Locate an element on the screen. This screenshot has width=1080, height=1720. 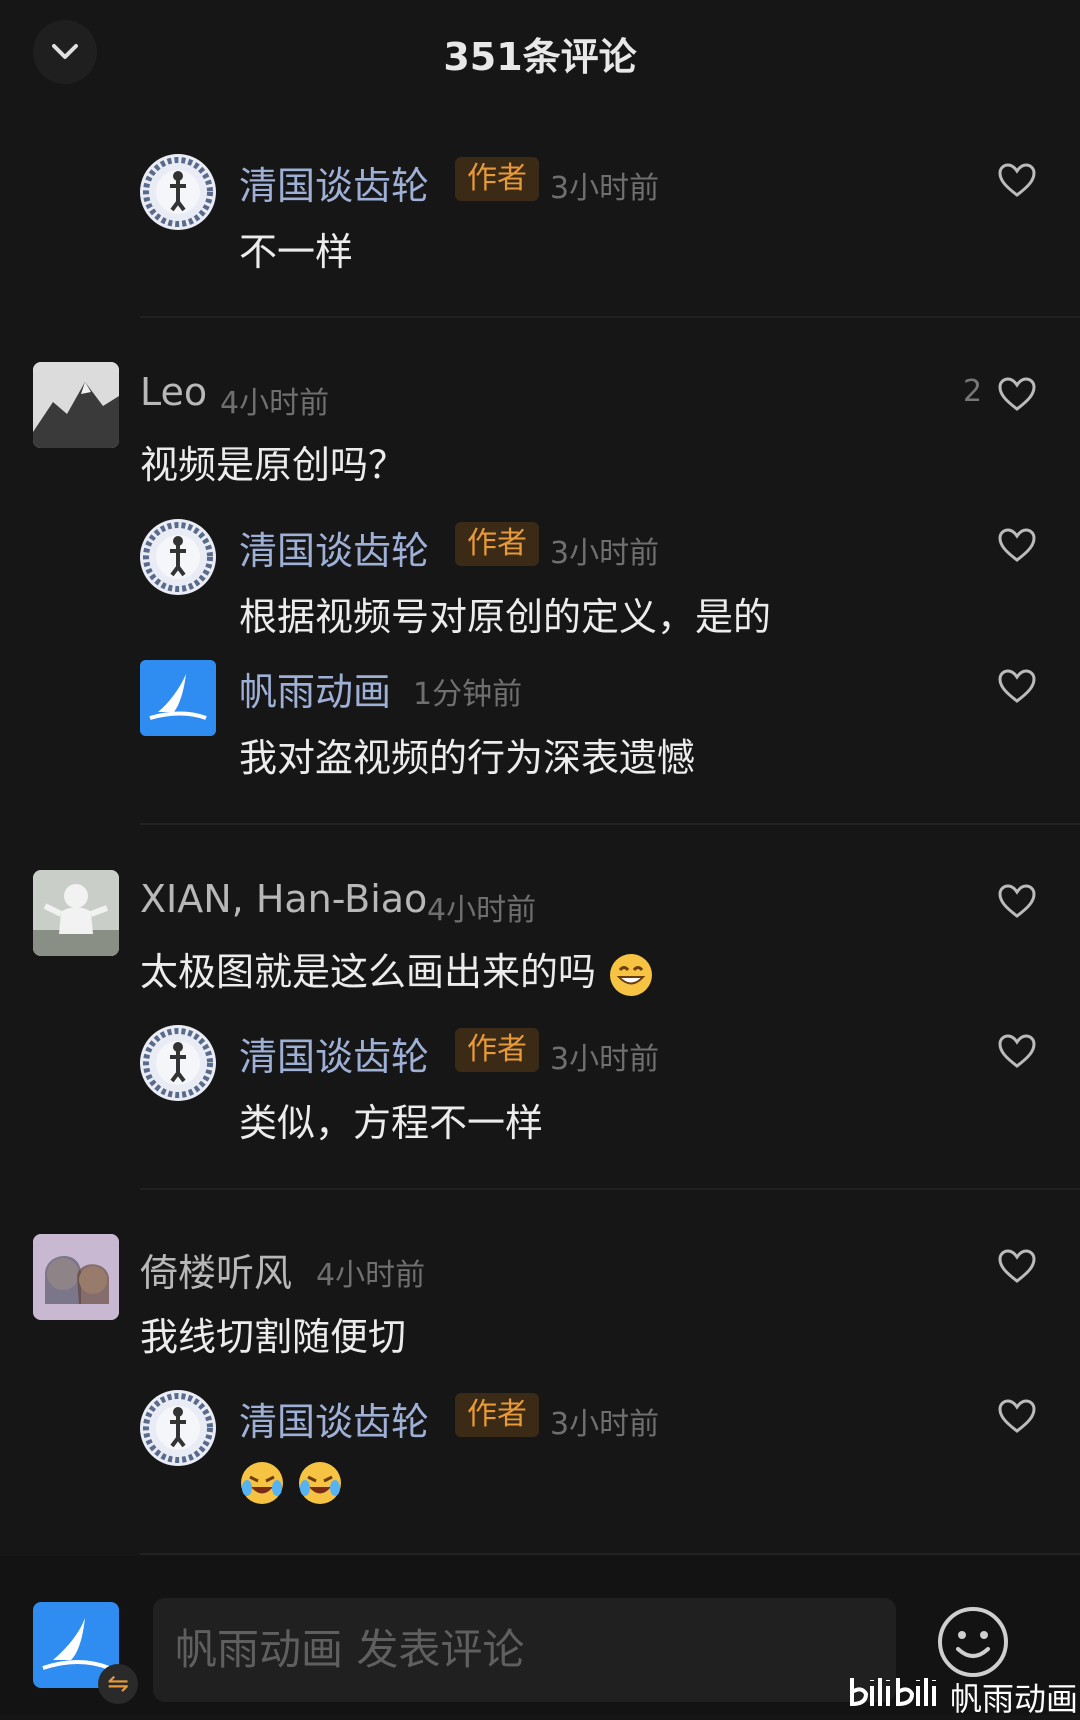
commenter-name: 帆雨动画 is located at coordinates (315, 688).